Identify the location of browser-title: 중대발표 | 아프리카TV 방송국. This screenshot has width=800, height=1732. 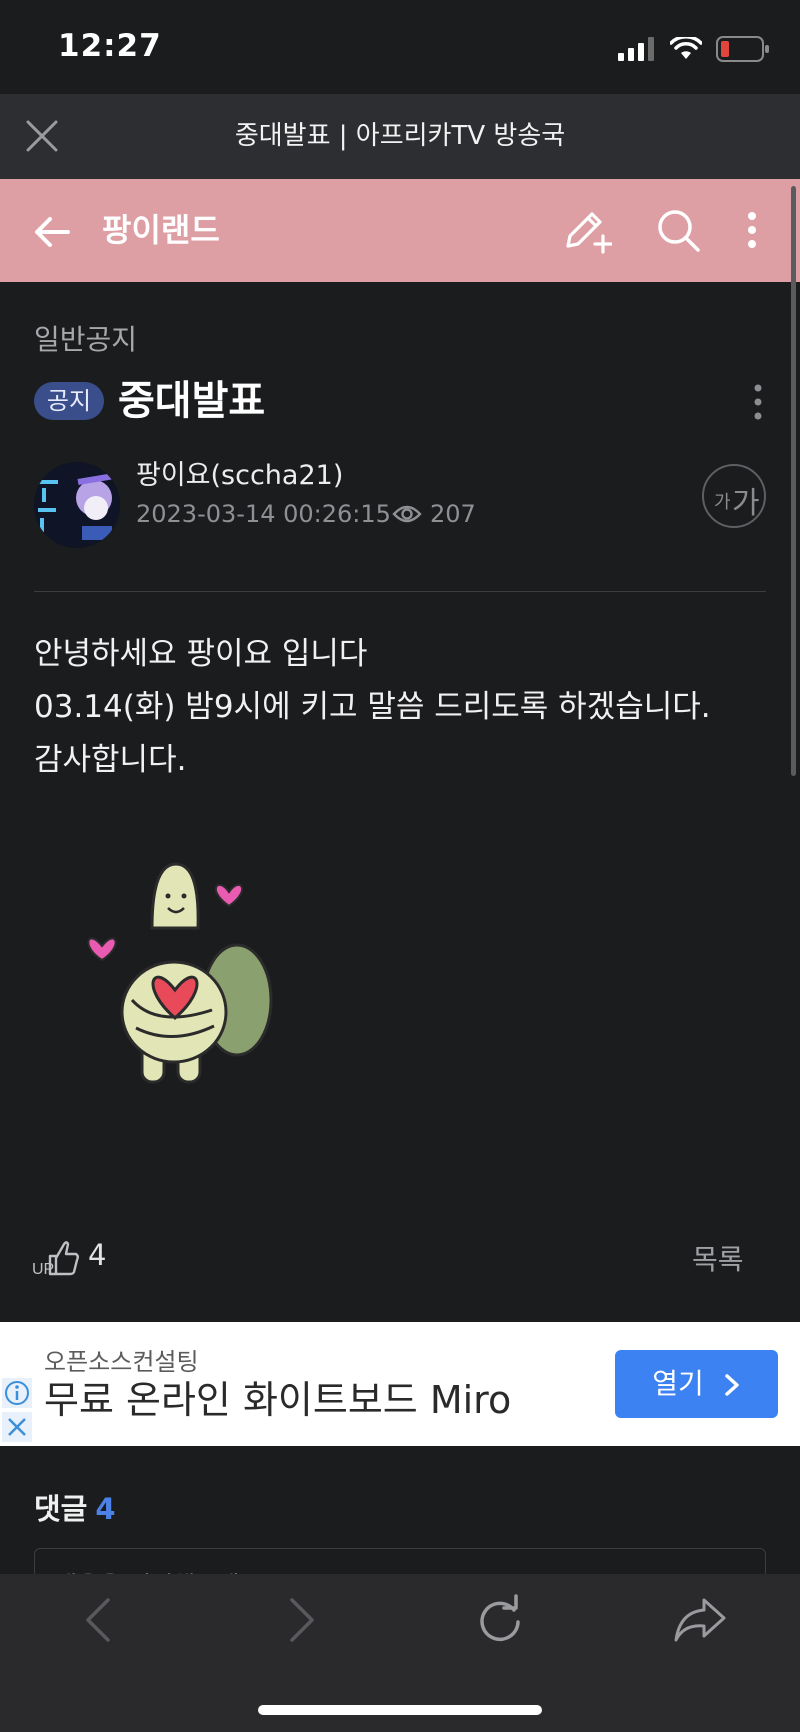
(400, 136).